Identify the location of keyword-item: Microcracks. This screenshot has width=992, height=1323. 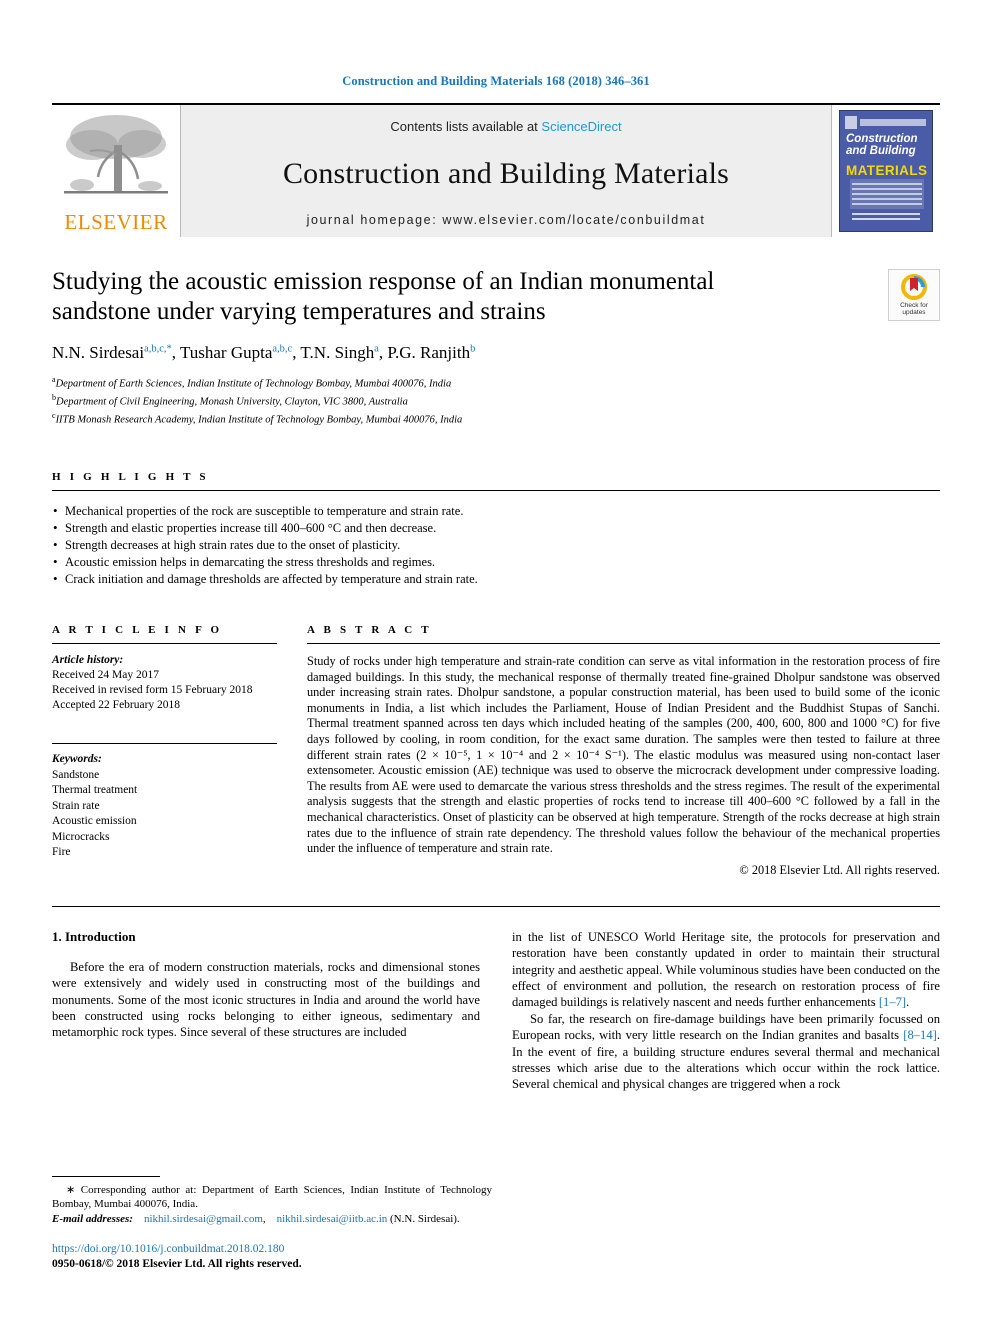
(81, 836).